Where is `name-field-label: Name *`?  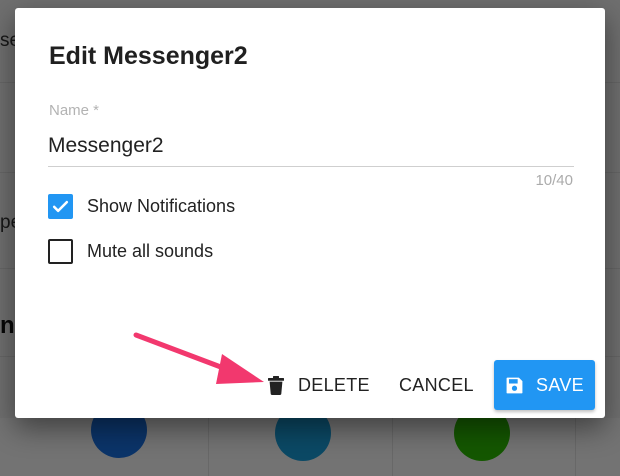
name-field-label: Name * is located at coordinates (74, 110).